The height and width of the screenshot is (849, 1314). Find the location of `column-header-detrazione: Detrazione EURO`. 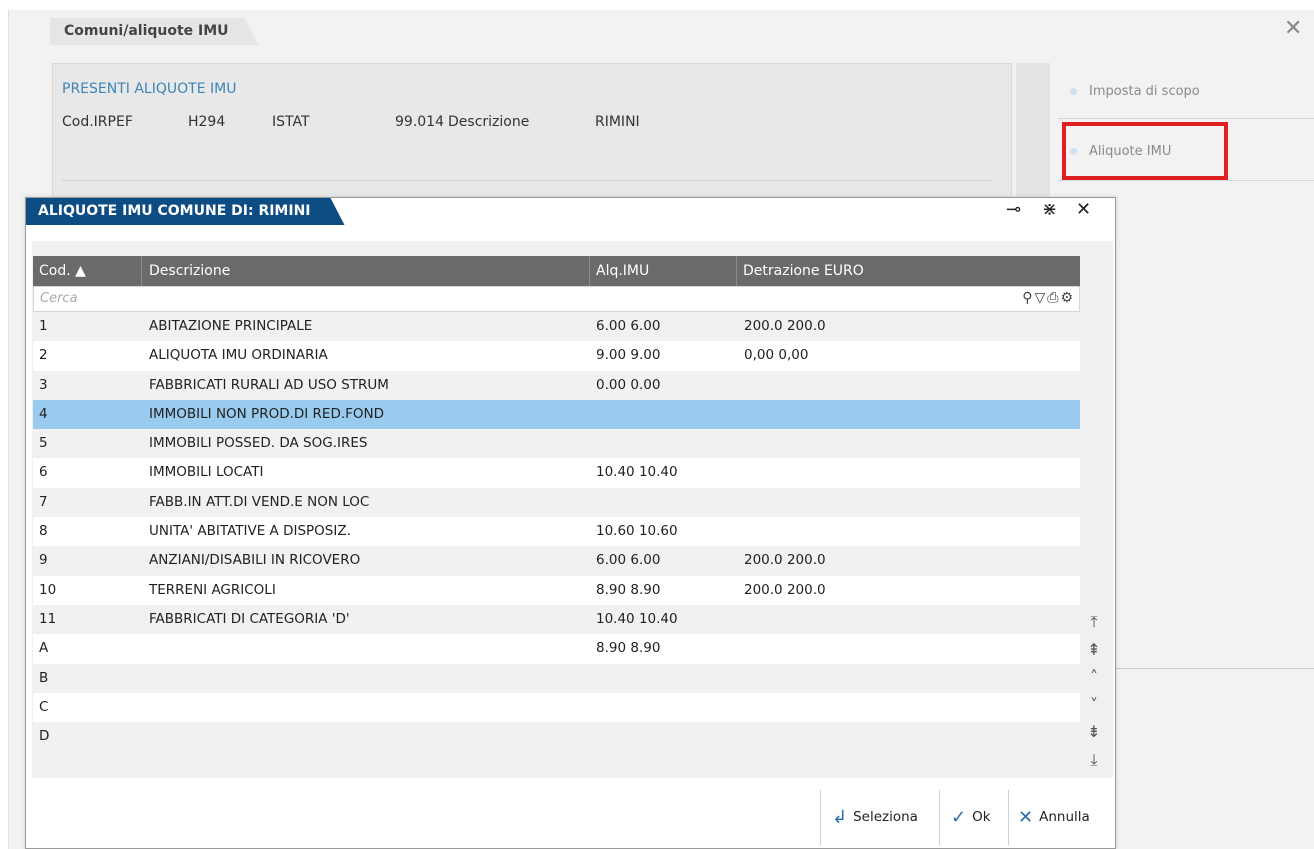

column-header-detrazione: Detrazione EURO is located at coordinates (908, 271).